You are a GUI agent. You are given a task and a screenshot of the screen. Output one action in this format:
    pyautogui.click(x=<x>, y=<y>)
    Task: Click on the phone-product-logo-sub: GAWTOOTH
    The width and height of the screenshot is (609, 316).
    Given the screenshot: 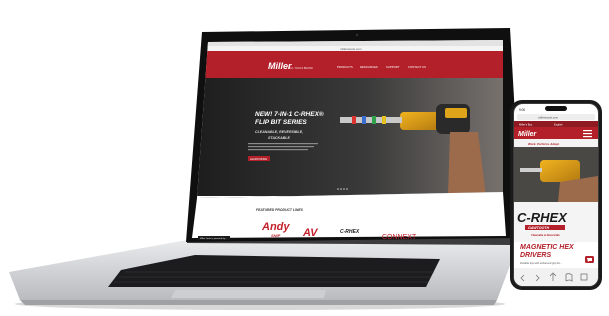 What is the action you would take?
    pyautogui.click(x=539, y=228)
    